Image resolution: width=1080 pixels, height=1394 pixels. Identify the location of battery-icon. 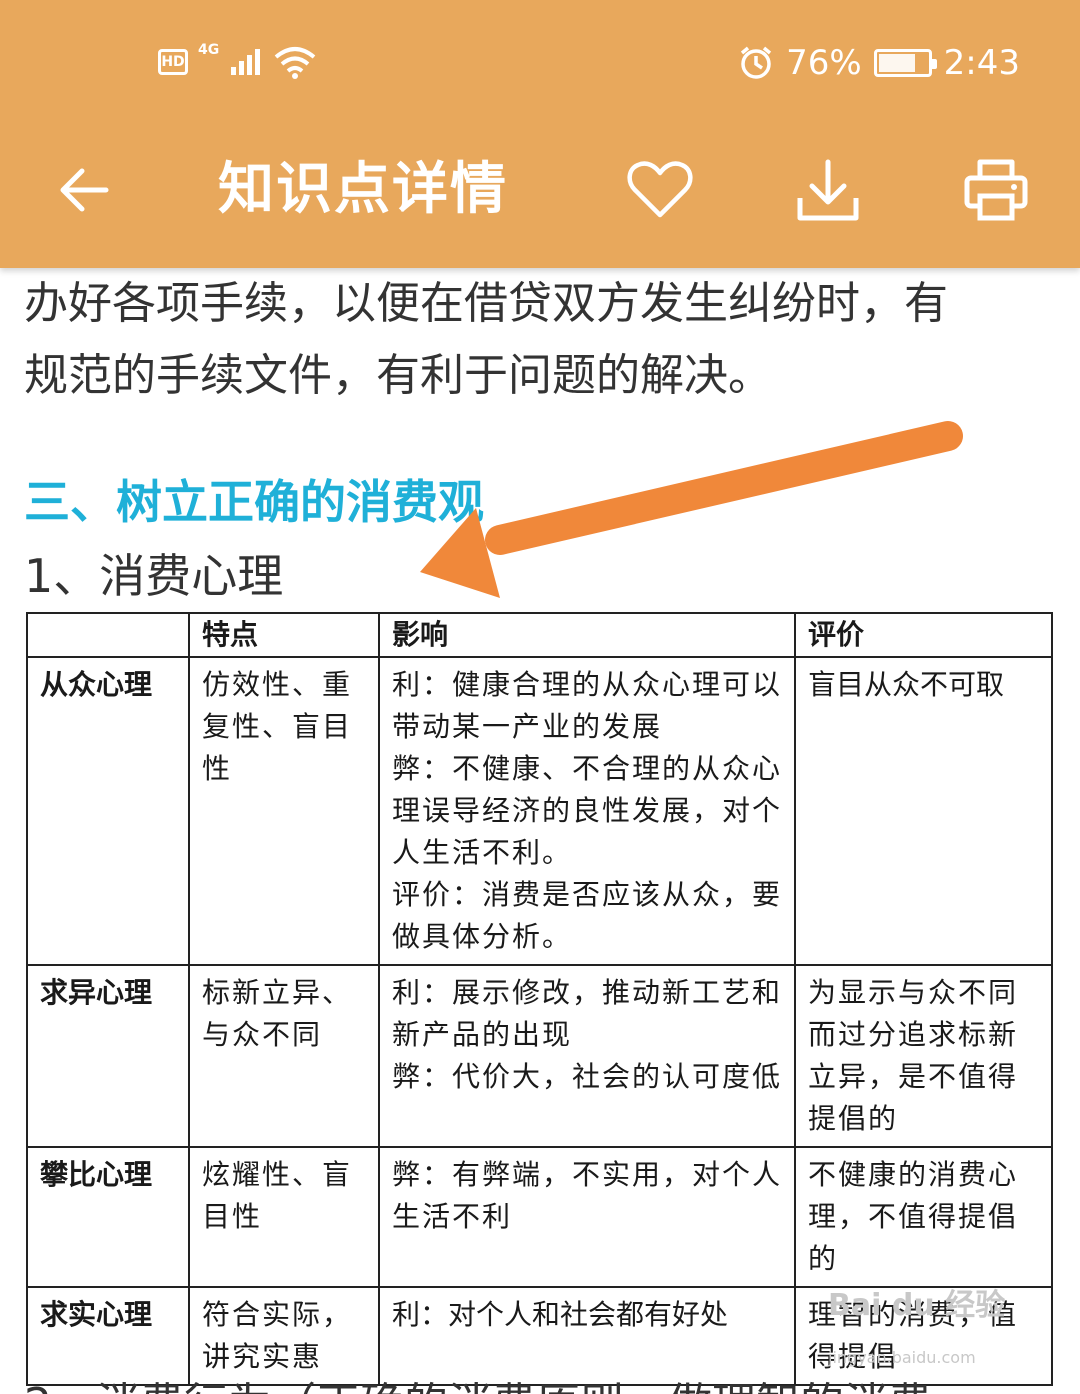
(905, 63).